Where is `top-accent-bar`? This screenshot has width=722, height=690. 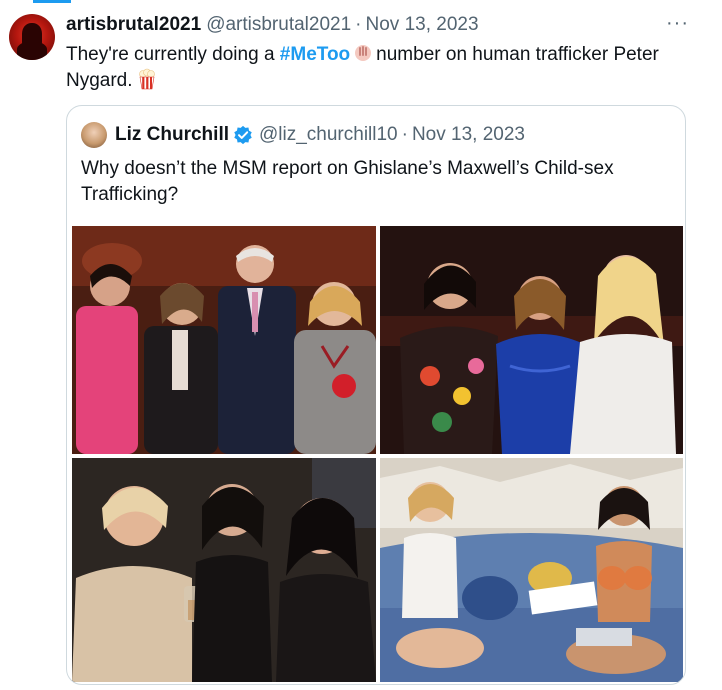 top-accent-bar is located at coordinates (52, 1).